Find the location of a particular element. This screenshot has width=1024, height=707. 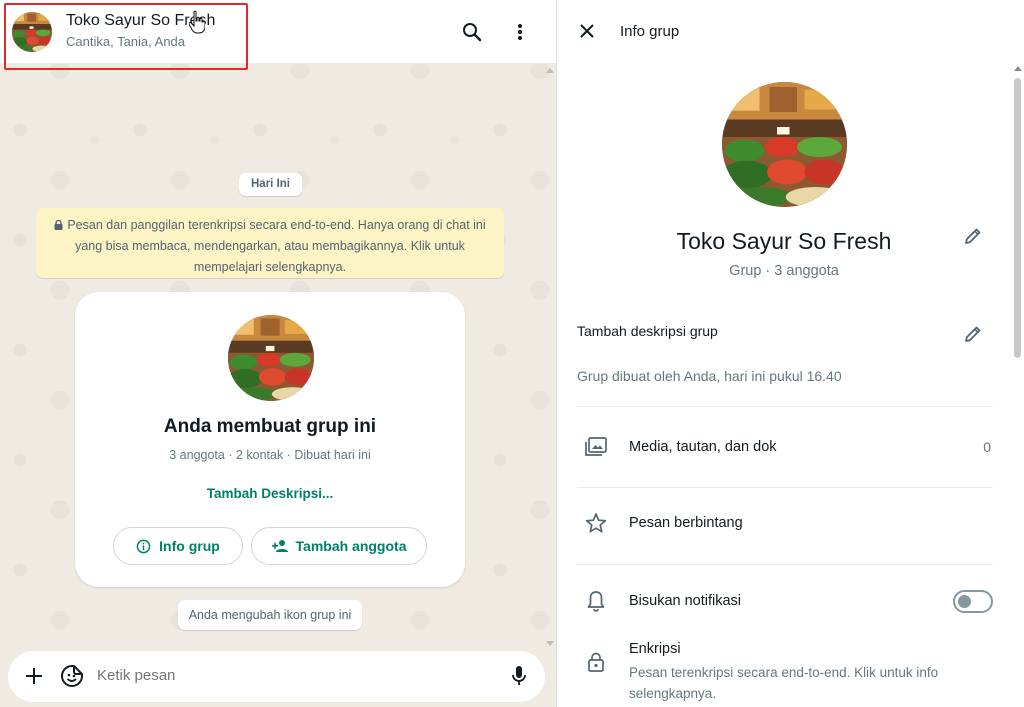

media-label: Media, tautan, dan dok is located at coordinates (703, 447).